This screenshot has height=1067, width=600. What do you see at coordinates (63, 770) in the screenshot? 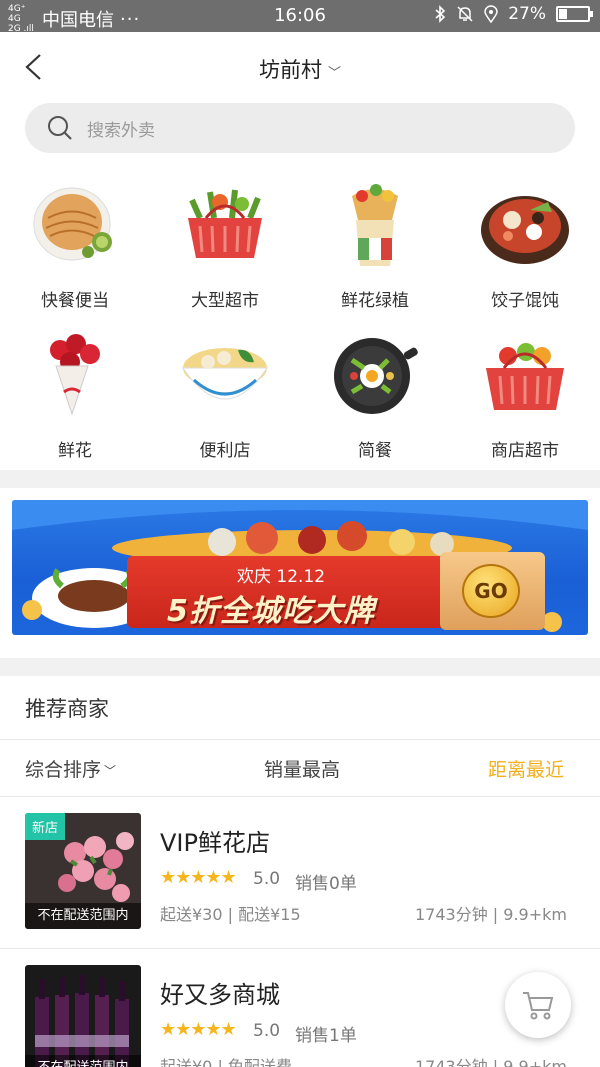
I see `sort-default-label: 综合排序` at bounding box center [63, 770].